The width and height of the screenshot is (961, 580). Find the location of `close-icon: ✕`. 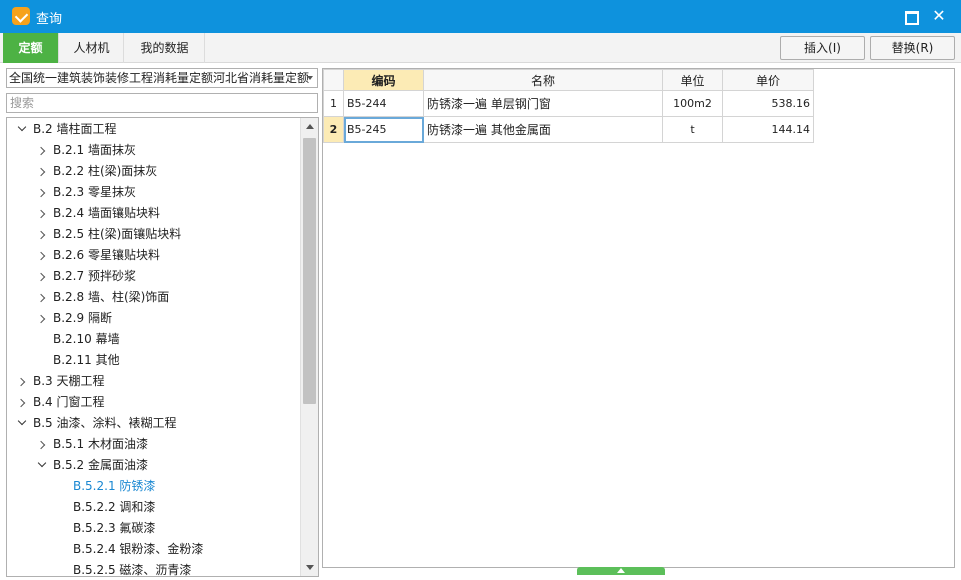

close-icon: ✕ is located at coordinates (939, 16).